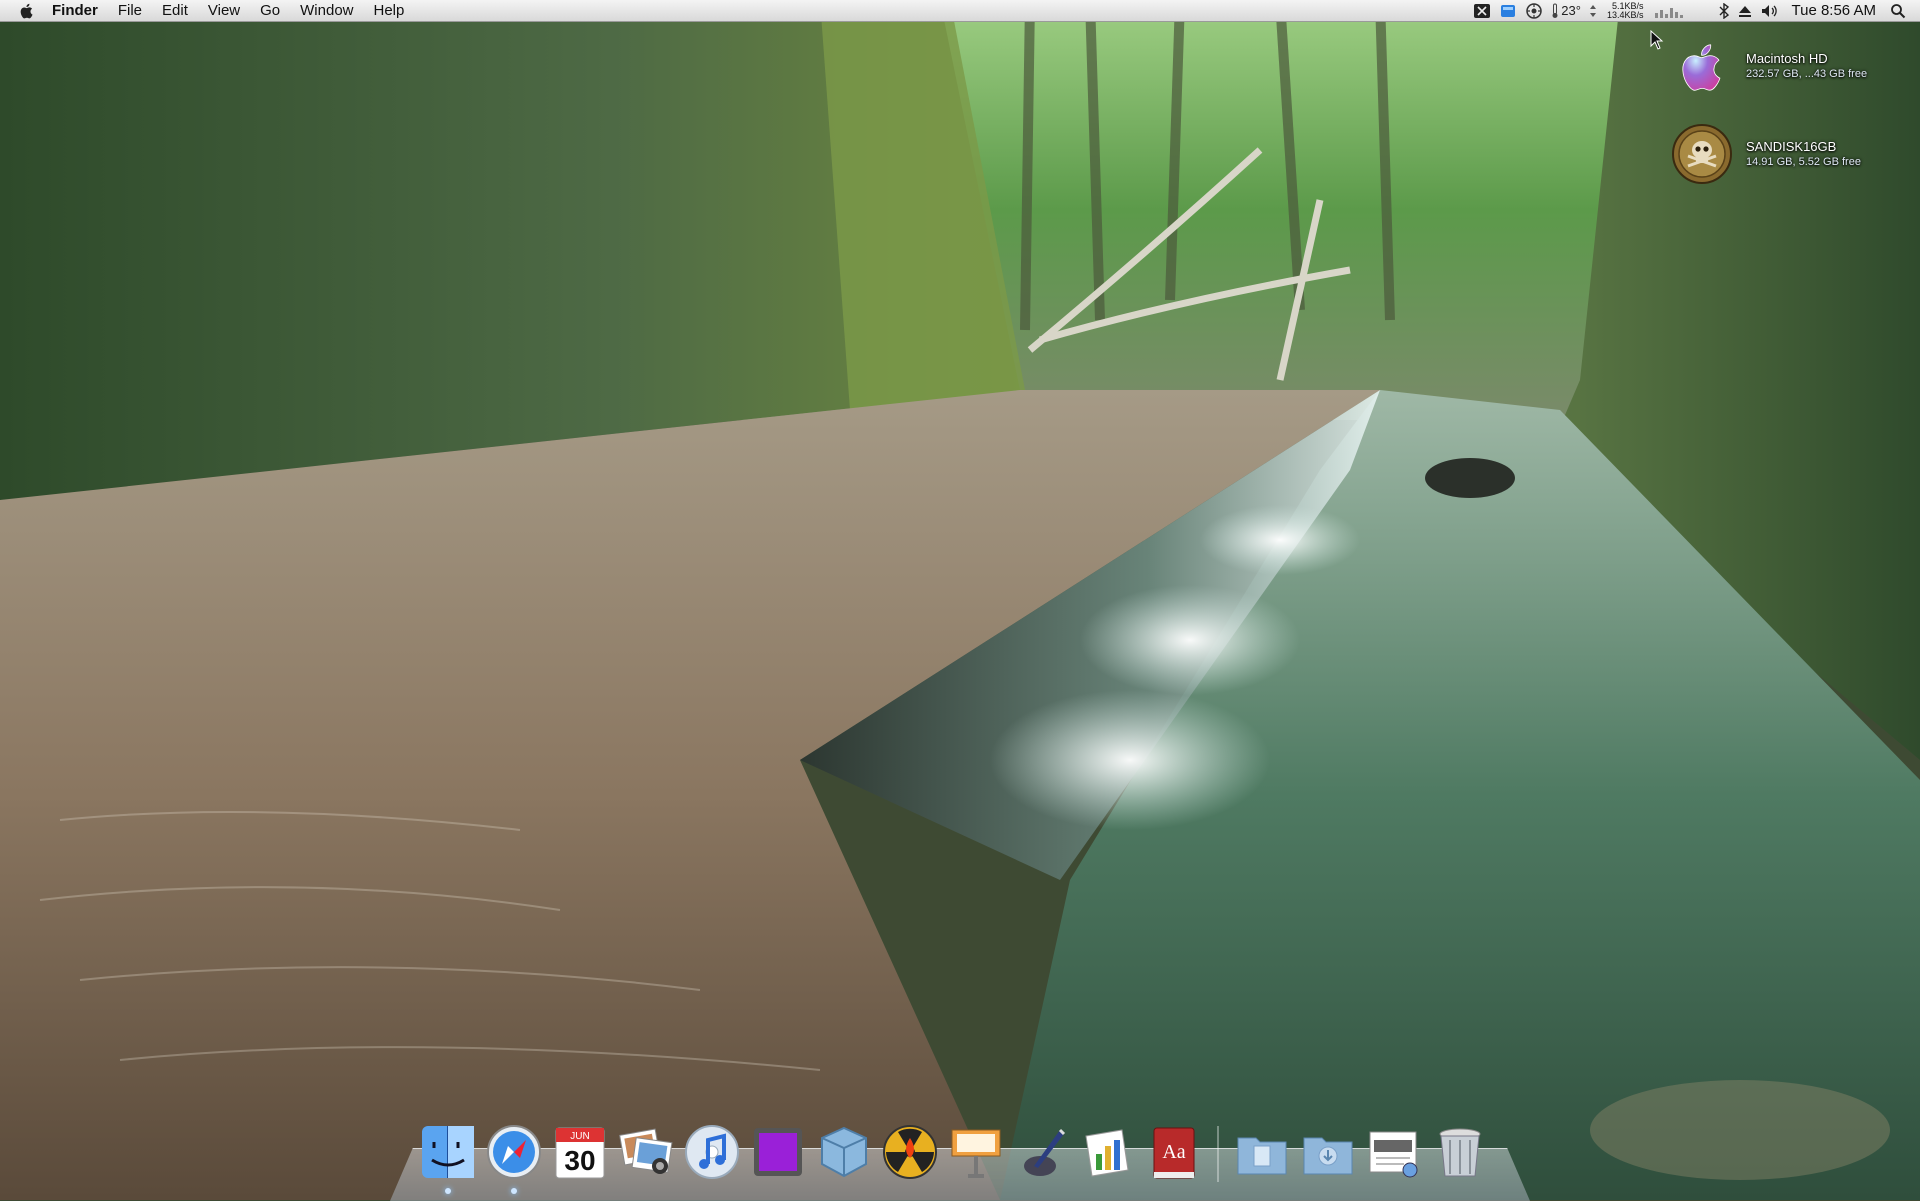  Describe the element at coordinates (1625, 14) in the screenshot. I see `net-download-rate: 13.4KB/s` at that location.